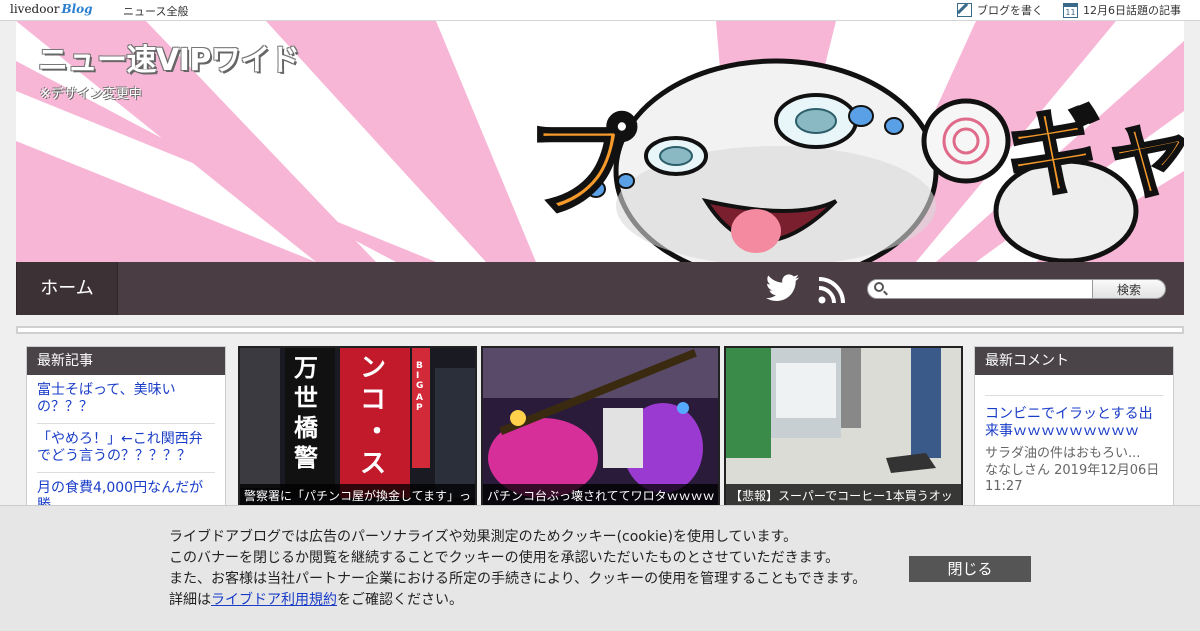 The height and width of the screenshot is (631, 1200). I want to click on banner-katakana-right: ギャ, so click(1095, 154).